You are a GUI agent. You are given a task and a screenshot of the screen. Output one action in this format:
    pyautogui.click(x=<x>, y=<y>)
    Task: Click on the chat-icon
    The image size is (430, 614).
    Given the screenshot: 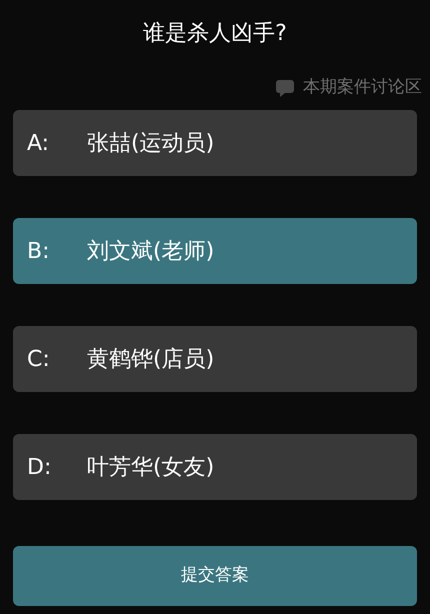 What is the action you would take?
    pyautogui.click(x=285, y=88)
    